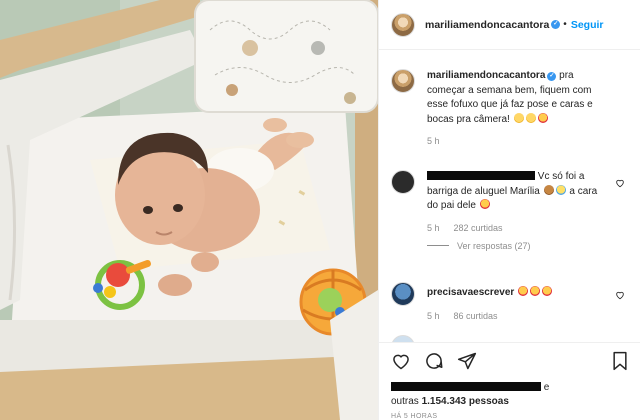  I want to click on post-header: mariliamendoncacantora ✓ • Seguir, so click(509, 25).